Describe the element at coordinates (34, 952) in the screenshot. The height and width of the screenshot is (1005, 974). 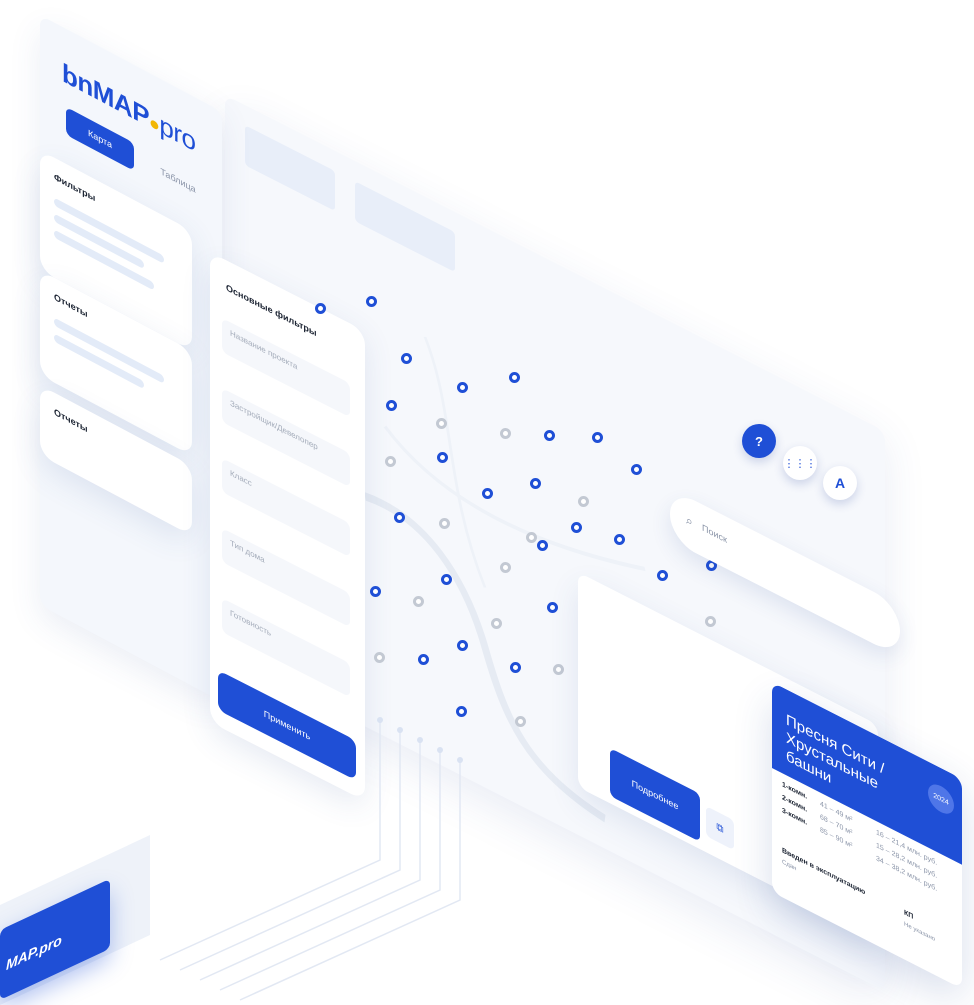
I see `brand-badge-text: MAP.pro` at that location.